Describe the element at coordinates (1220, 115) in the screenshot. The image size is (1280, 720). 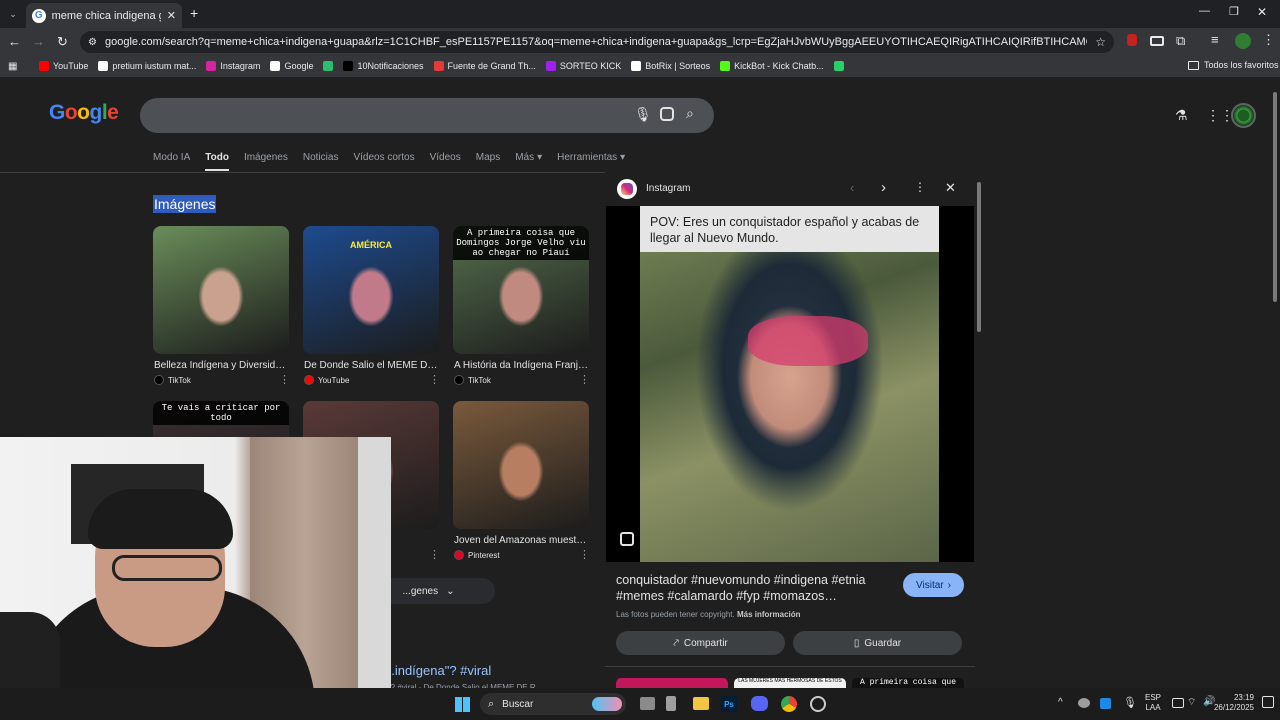
I see `google-apps-icon: ⋮⋮` at that location.